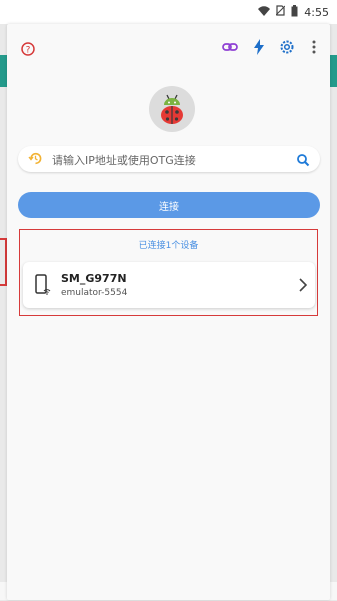 Image resolution: width=337 pixels, height=601 pixels. I want to click on device-serial: emulator-5554, so click(94, 293).